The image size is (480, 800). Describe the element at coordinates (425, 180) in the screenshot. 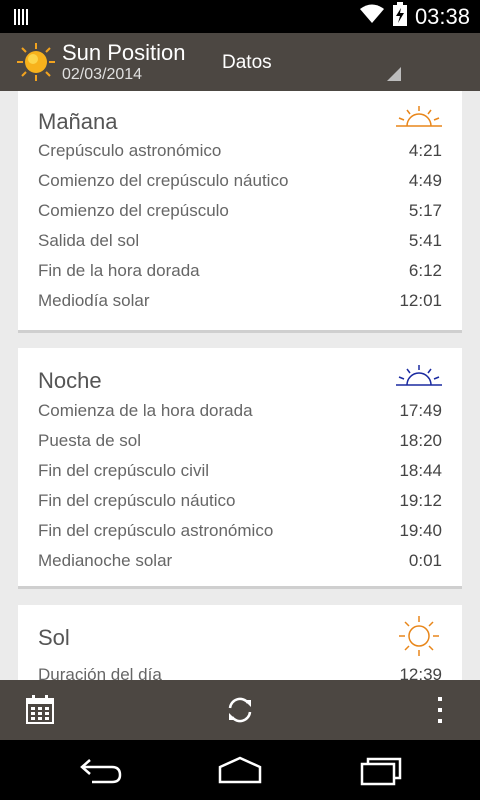

I see `row-value: 4:49` at that location.